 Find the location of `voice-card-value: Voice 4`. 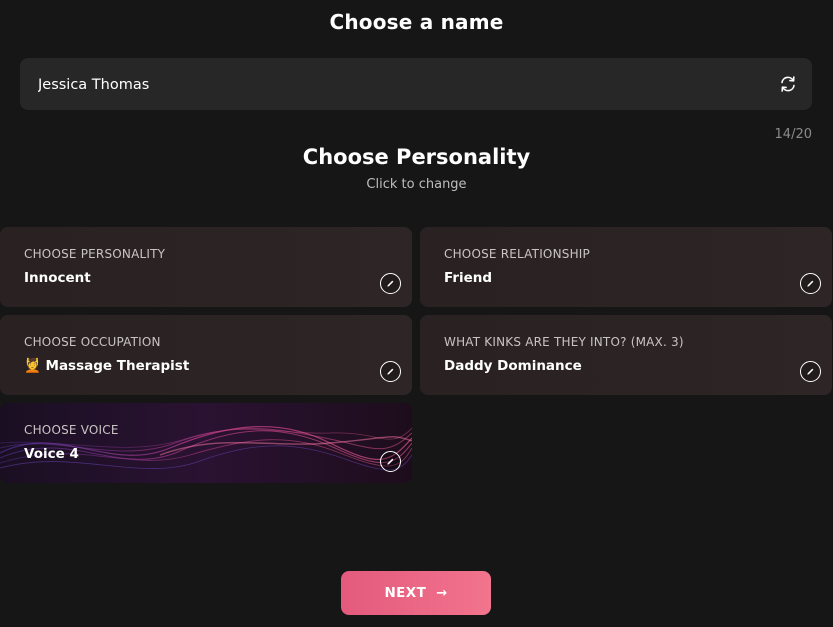

voice-card-value: Voice 4 is located at coordinates (51, 454).